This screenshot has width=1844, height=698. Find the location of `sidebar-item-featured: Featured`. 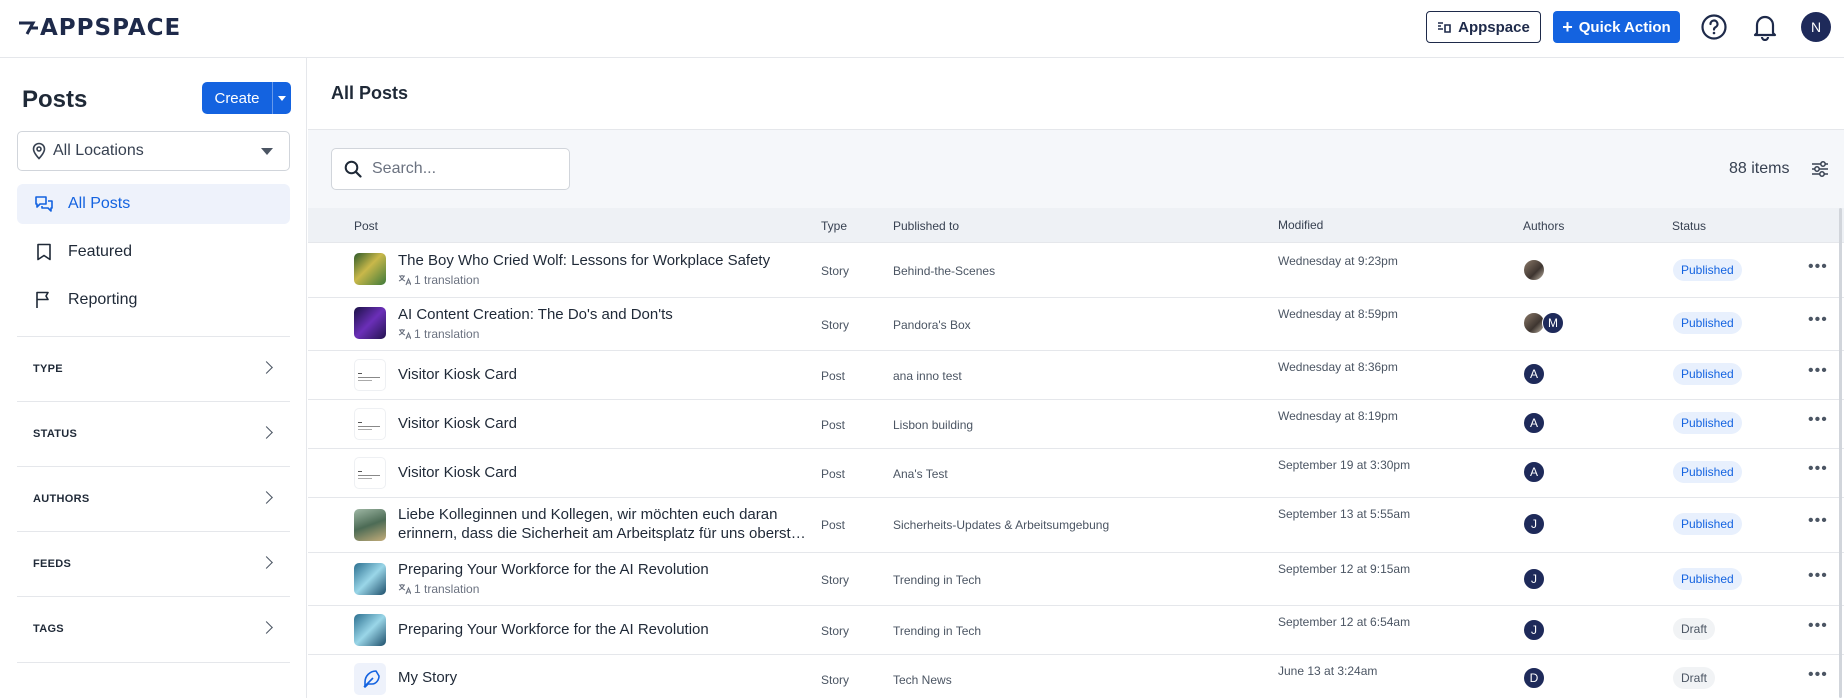

sidebar-item-featured: Featured is located at coordinates (153, 252).